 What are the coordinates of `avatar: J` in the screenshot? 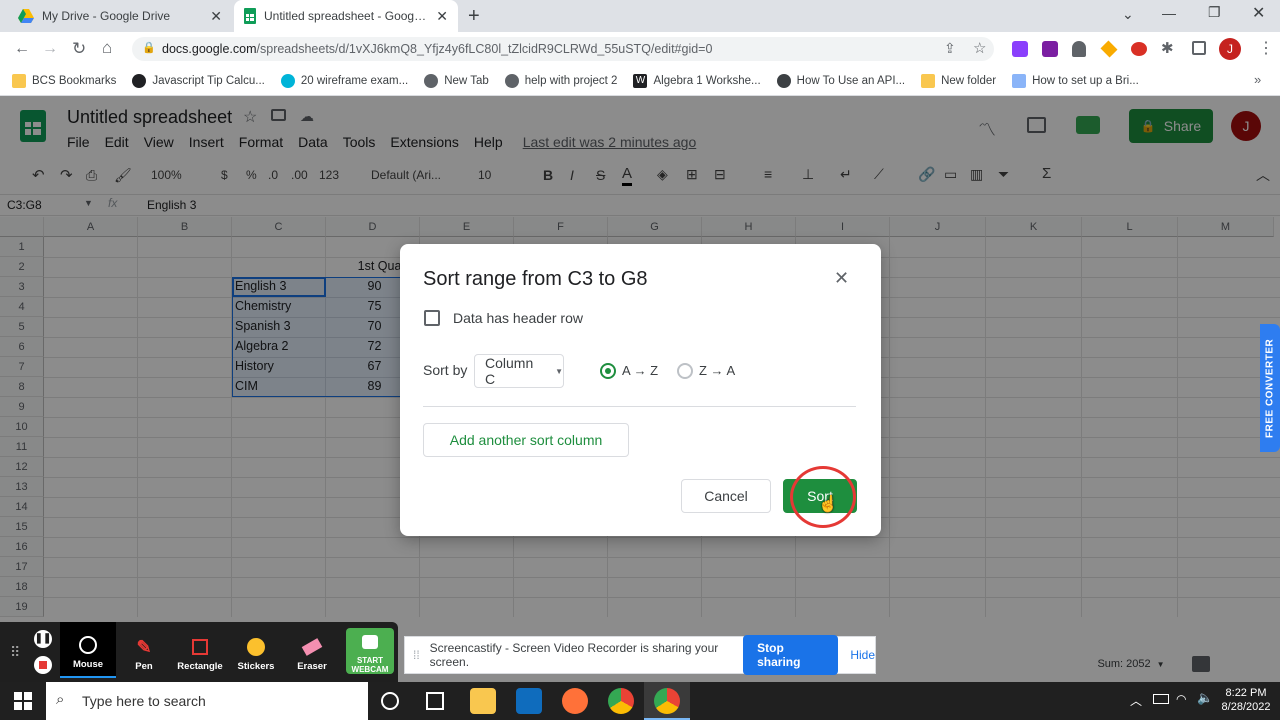 It's located at (1230, 49).